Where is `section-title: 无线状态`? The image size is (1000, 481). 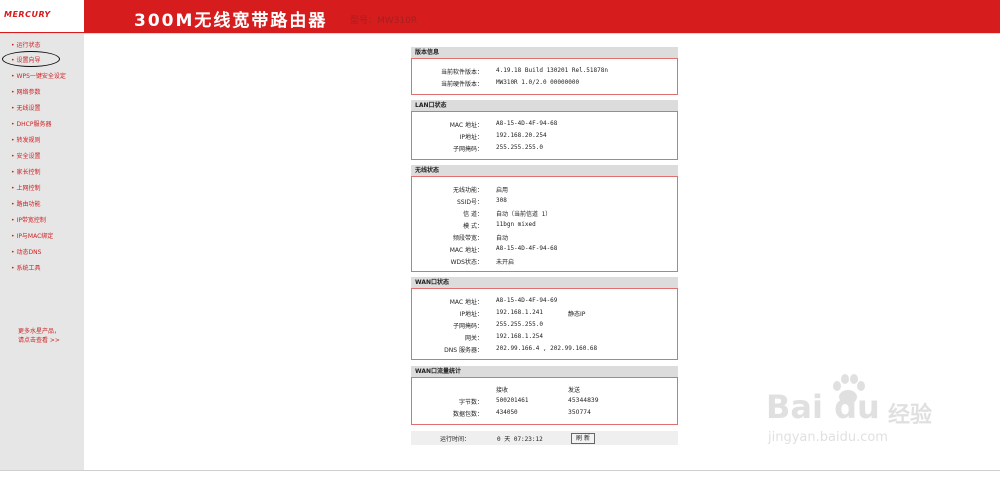
section-title: 无线状态 is located at coordinates (544, 171).